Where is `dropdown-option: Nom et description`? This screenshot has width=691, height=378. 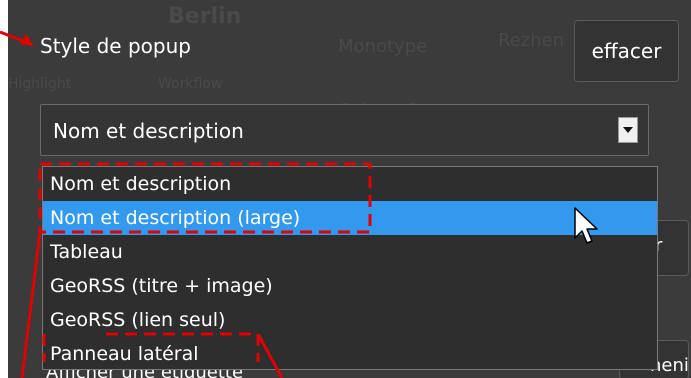 dropdown-option: Nom et description is located at coordinates (350, 184).